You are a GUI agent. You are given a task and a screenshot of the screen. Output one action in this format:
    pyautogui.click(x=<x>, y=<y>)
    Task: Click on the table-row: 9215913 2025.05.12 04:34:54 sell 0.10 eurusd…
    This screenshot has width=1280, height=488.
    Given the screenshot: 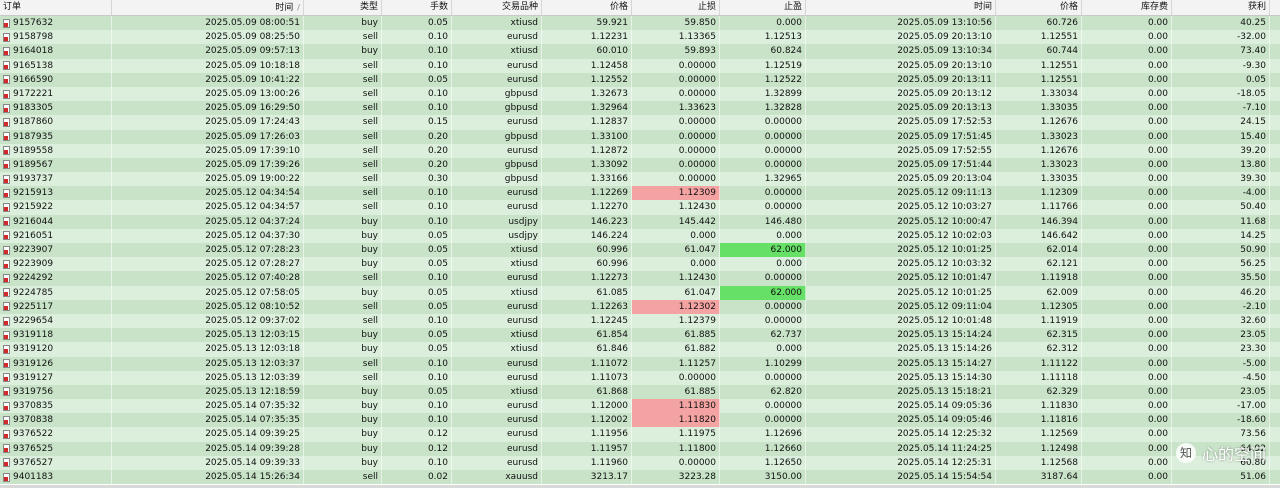 What is the action you would take?
    pyautogui.click(x=640, y=193)
    